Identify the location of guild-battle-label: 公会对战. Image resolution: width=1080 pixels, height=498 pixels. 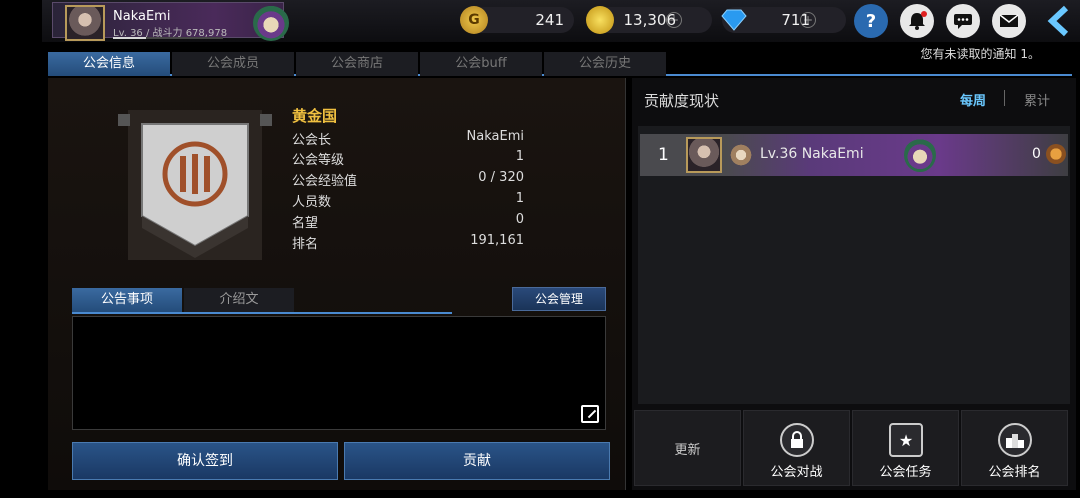
(796, 472).